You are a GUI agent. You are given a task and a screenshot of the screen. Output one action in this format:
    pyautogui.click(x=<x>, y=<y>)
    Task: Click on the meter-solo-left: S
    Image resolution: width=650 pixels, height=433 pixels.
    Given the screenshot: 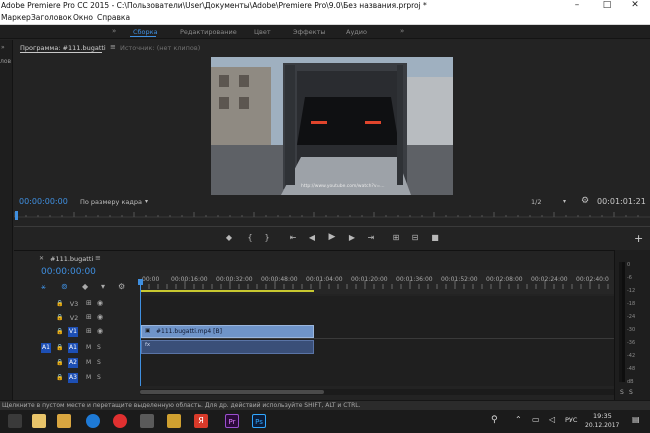 What is the action you would take?
    pyautogui.click(x=622, y=392)
    